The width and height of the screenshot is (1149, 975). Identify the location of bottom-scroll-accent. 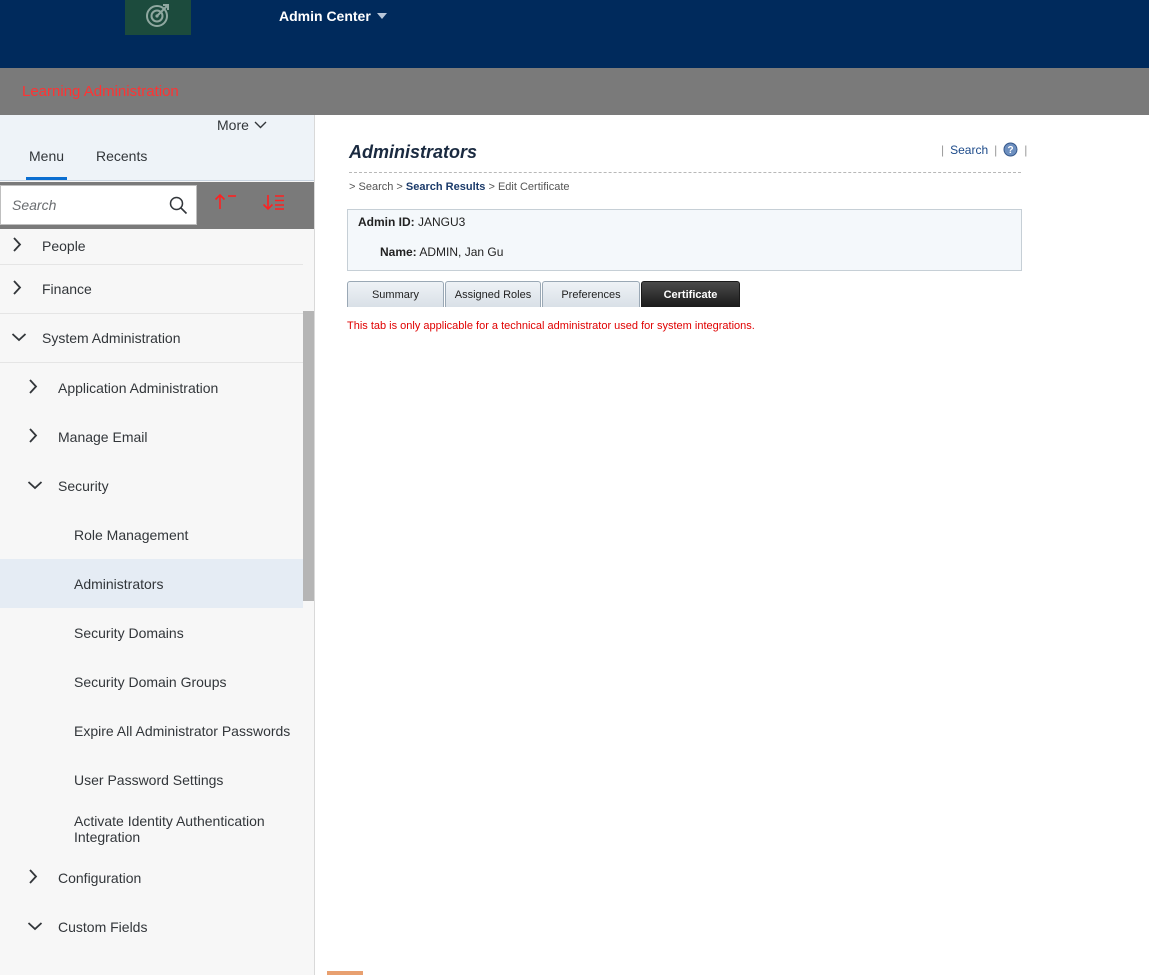
(345, 973).